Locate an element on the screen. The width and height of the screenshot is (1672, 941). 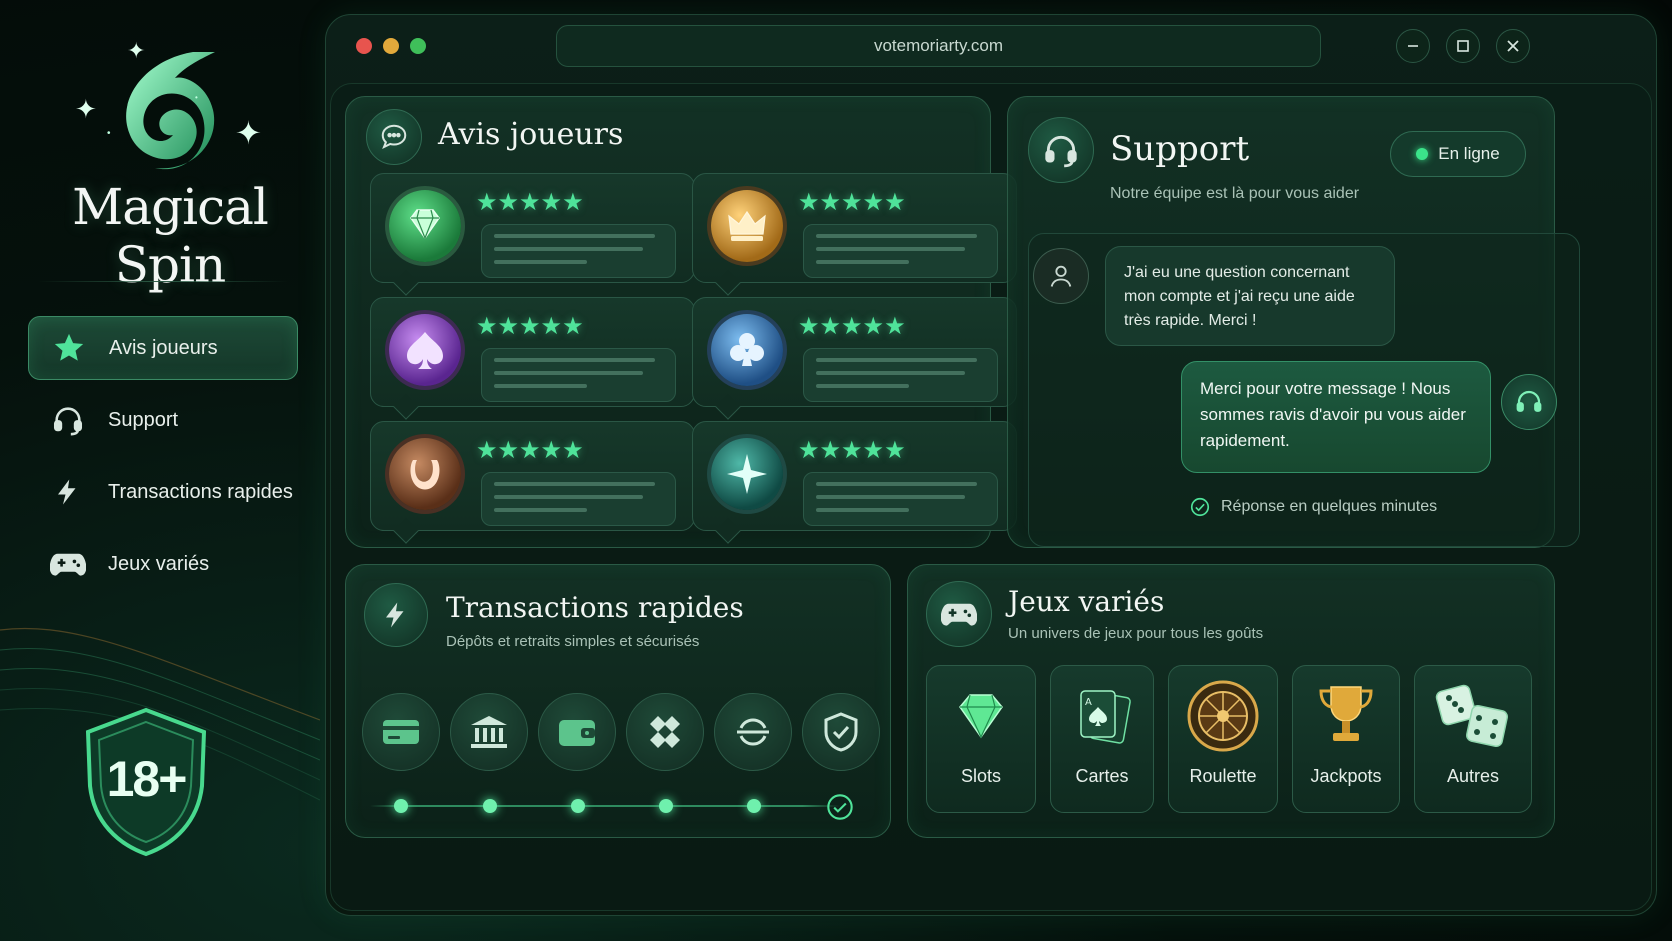
minimize-button is located at coordinates (1413, 46).